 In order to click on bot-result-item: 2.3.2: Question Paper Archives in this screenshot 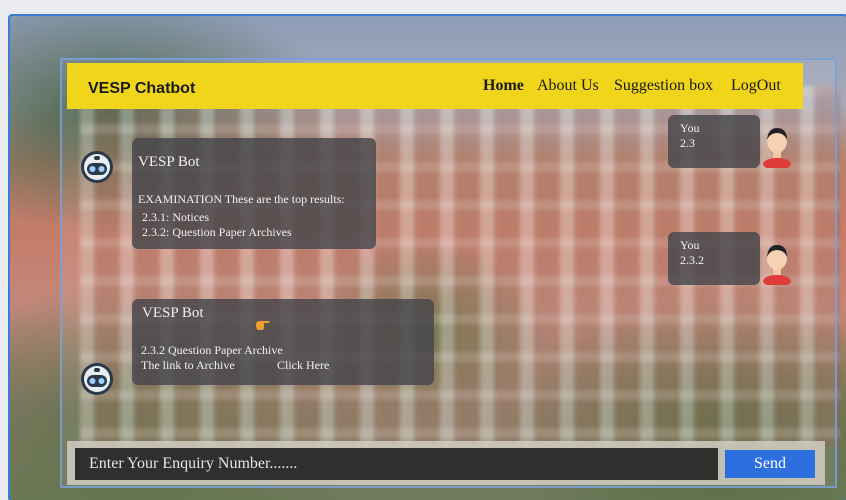, I will do `click(217, 232)`.